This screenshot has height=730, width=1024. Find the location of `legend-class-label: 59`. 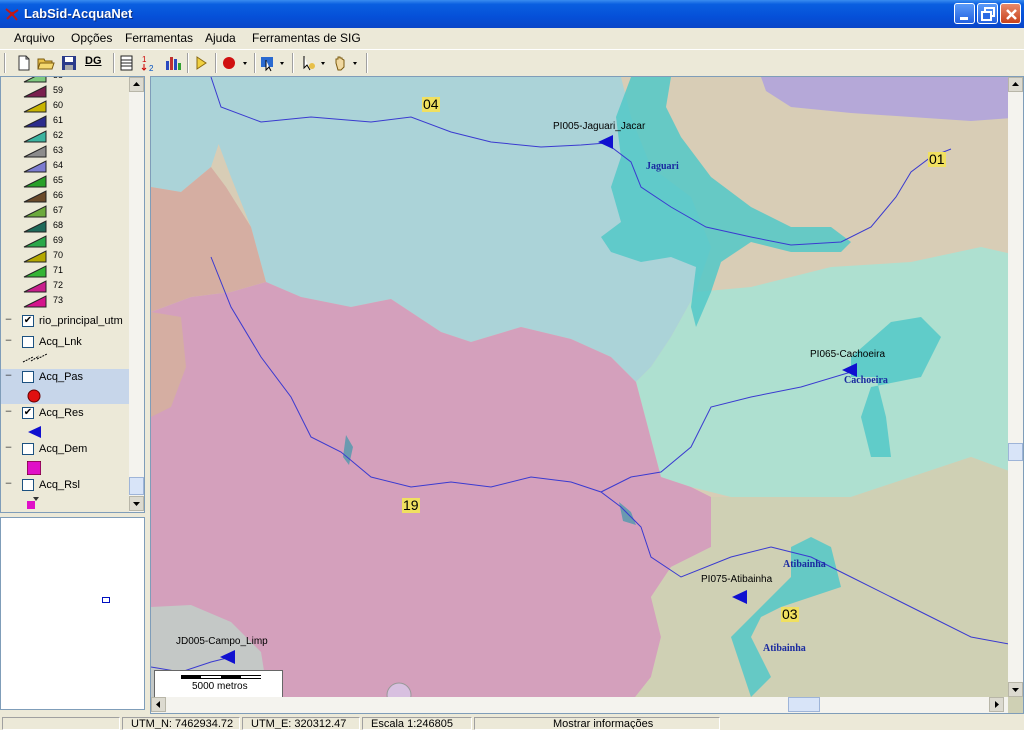

legend-class-label: 59 is located at coordinates (58, 90).